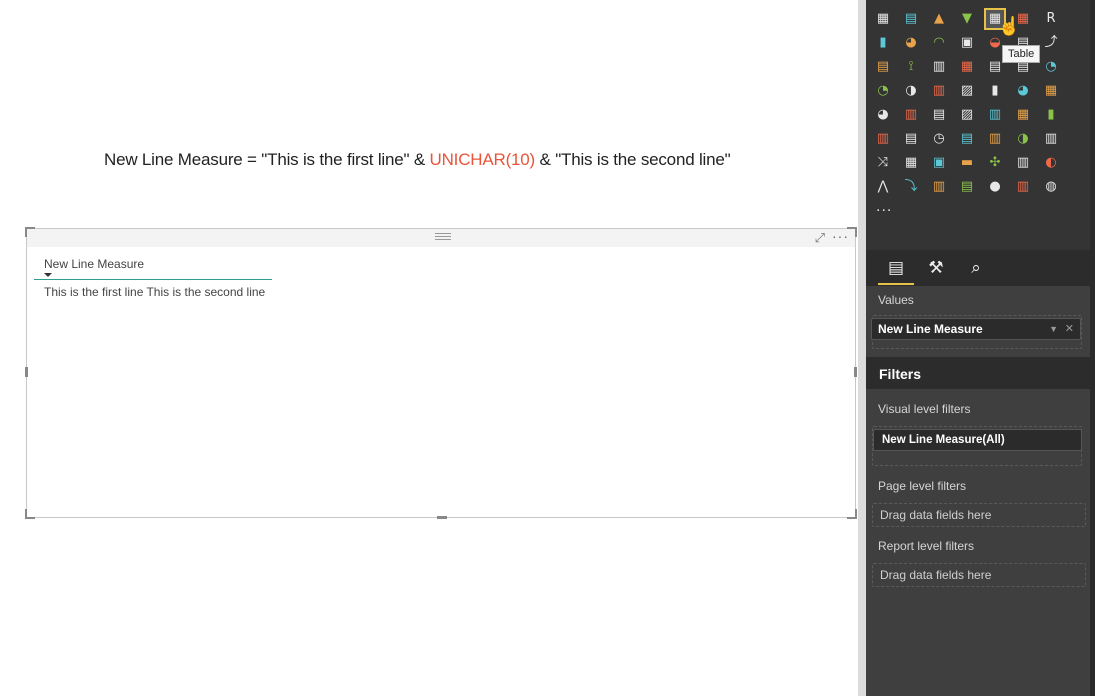 The image size is (1095, 696). What do you see at coordinates (852, 514) in the screenshot?
I see `resize-handle-bottom-right` at bounding box center [852, 514].